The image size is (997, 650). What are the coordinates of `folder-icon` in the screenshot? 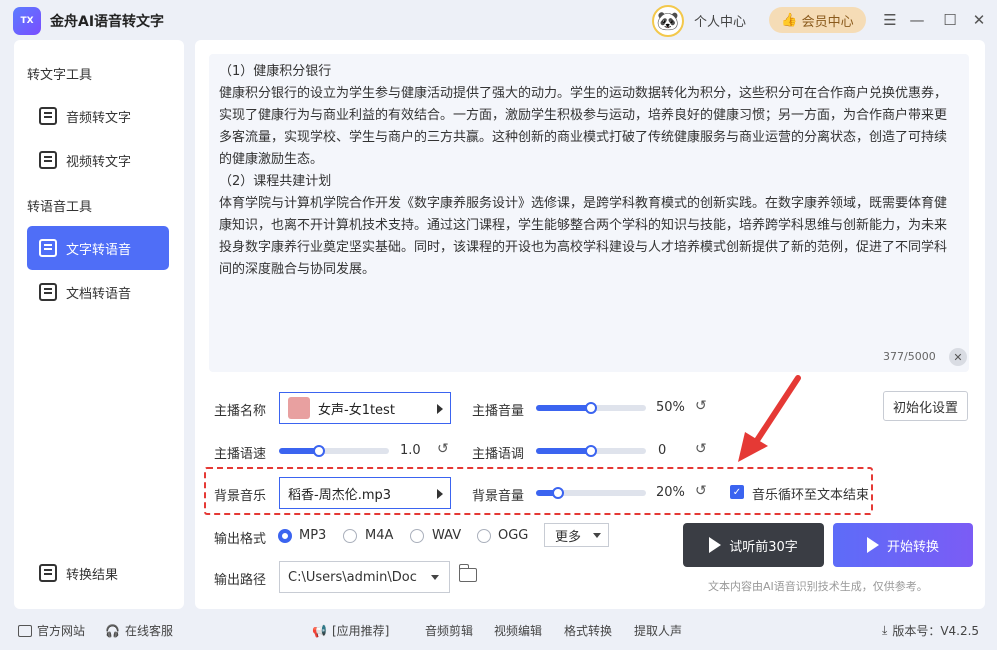 It's located at (468, 573).